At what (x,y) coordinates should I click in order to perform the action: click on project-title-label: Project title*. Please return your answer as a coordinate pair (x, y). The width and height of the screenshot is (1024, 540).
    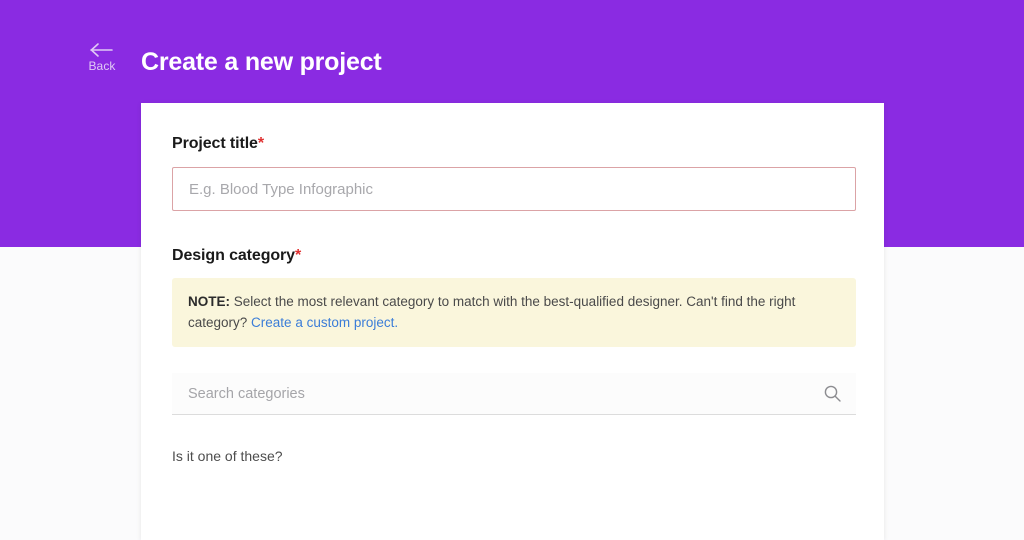
    Looking at the image, I should click on (514, 144).